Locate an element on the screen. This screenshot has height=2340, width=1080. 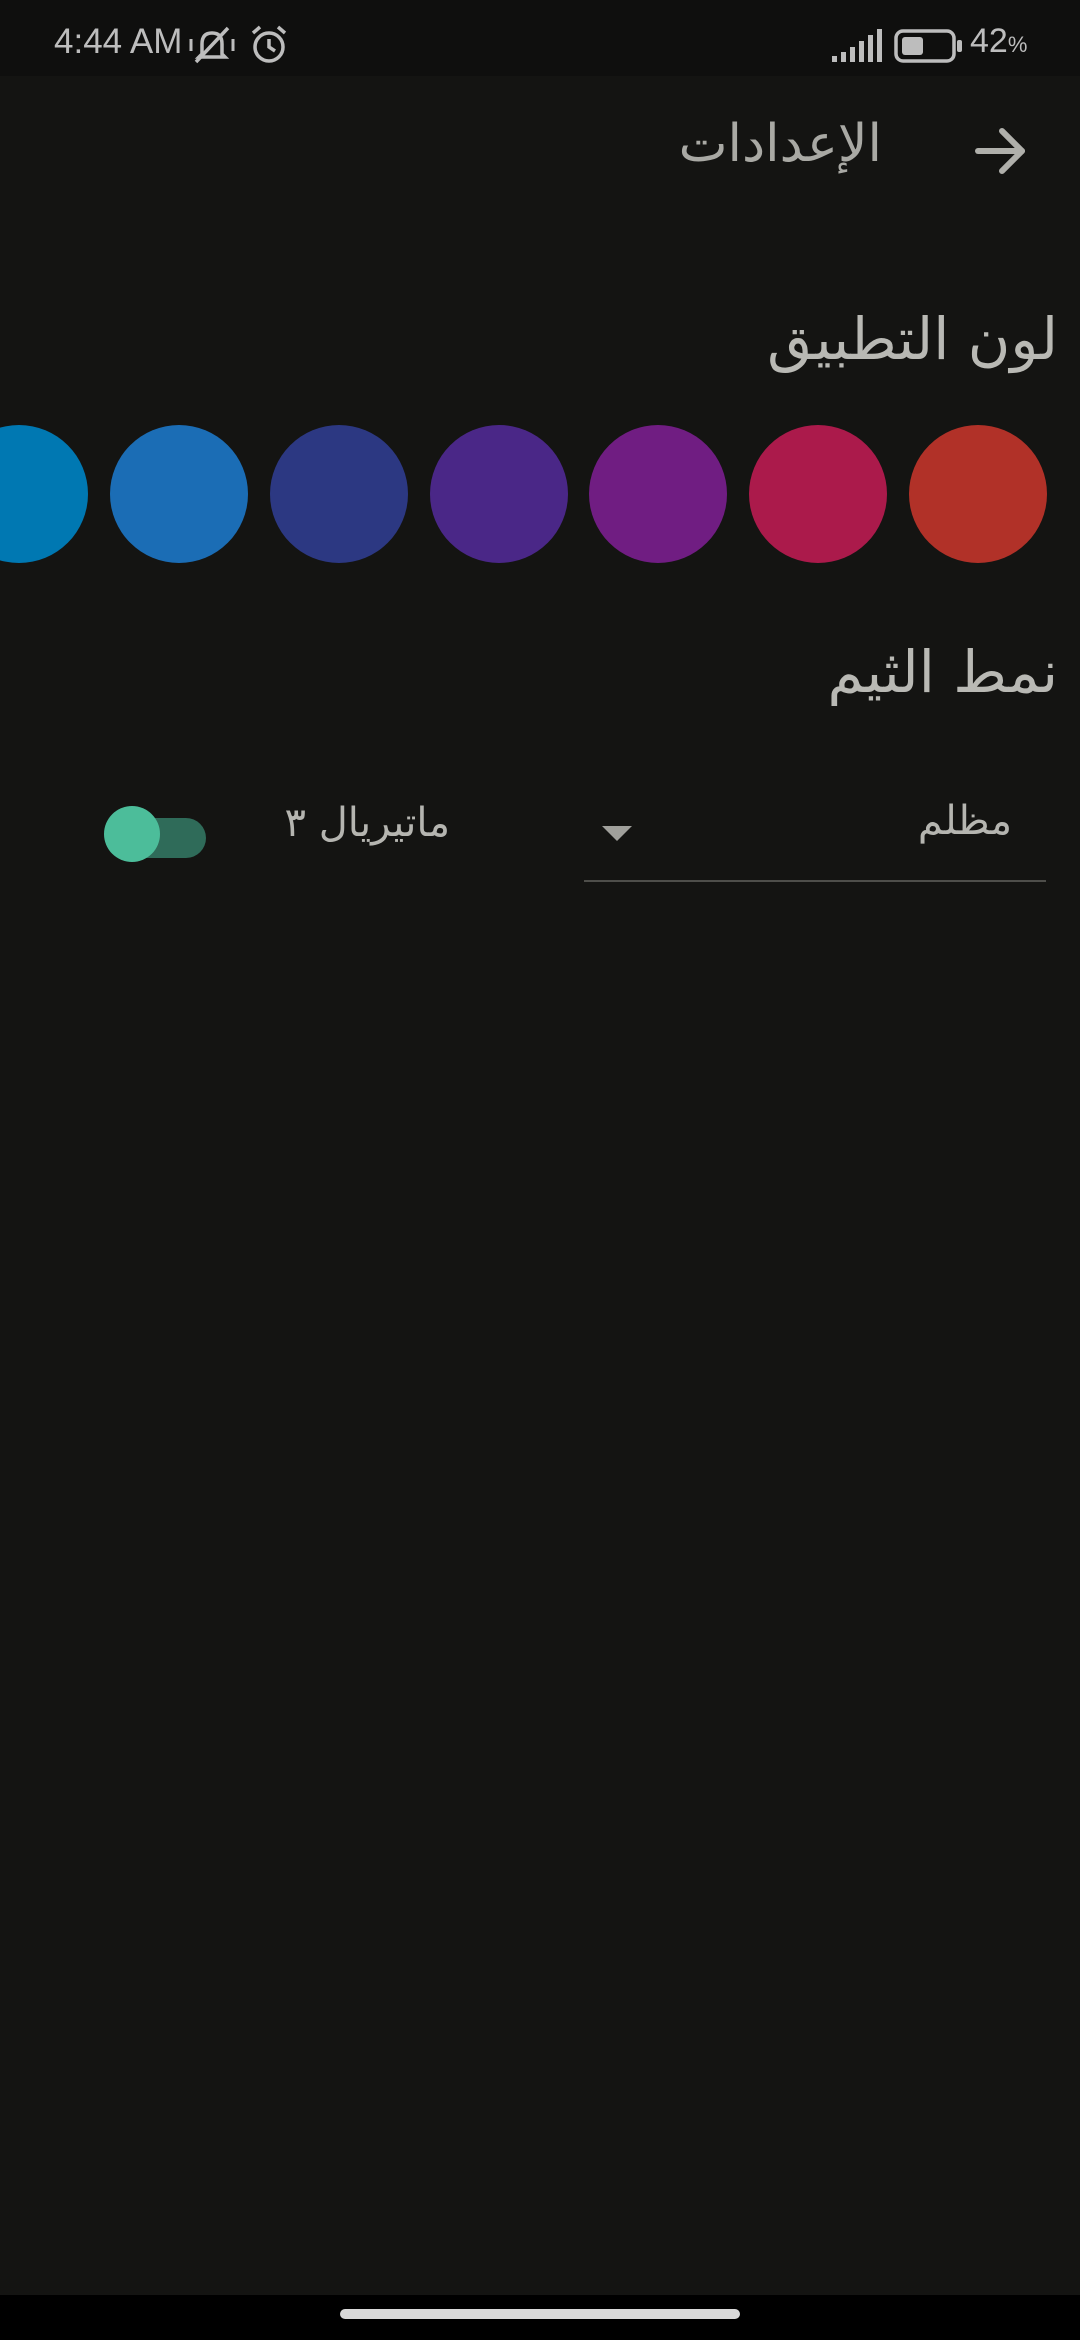
color-swatch-indigo is located at coordinates (339, 494).